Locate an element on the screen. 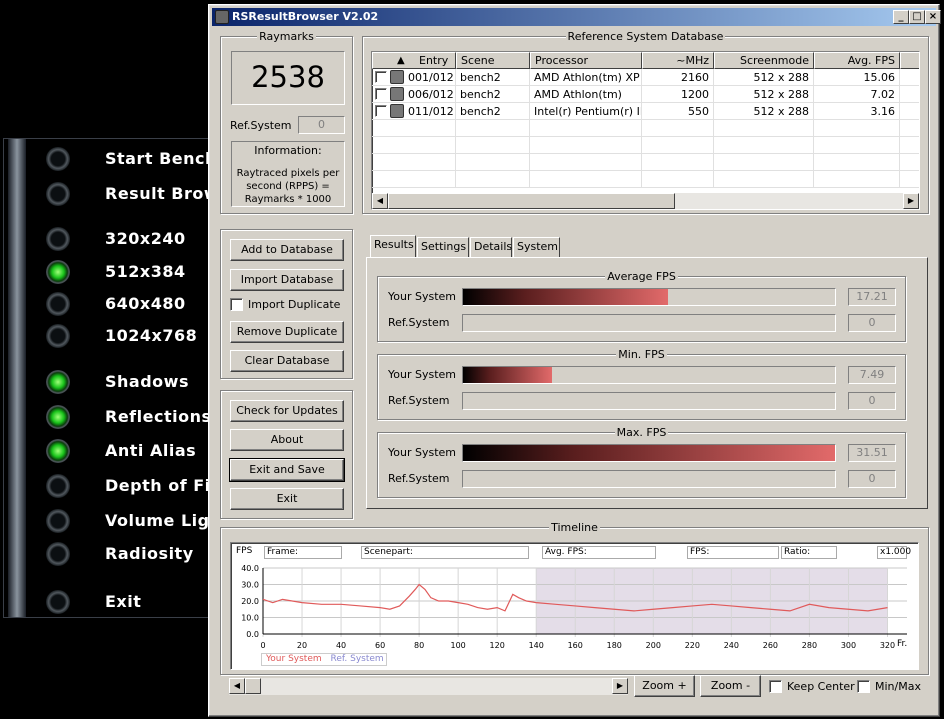  tab-system: System is located at coordinates (536, 247).